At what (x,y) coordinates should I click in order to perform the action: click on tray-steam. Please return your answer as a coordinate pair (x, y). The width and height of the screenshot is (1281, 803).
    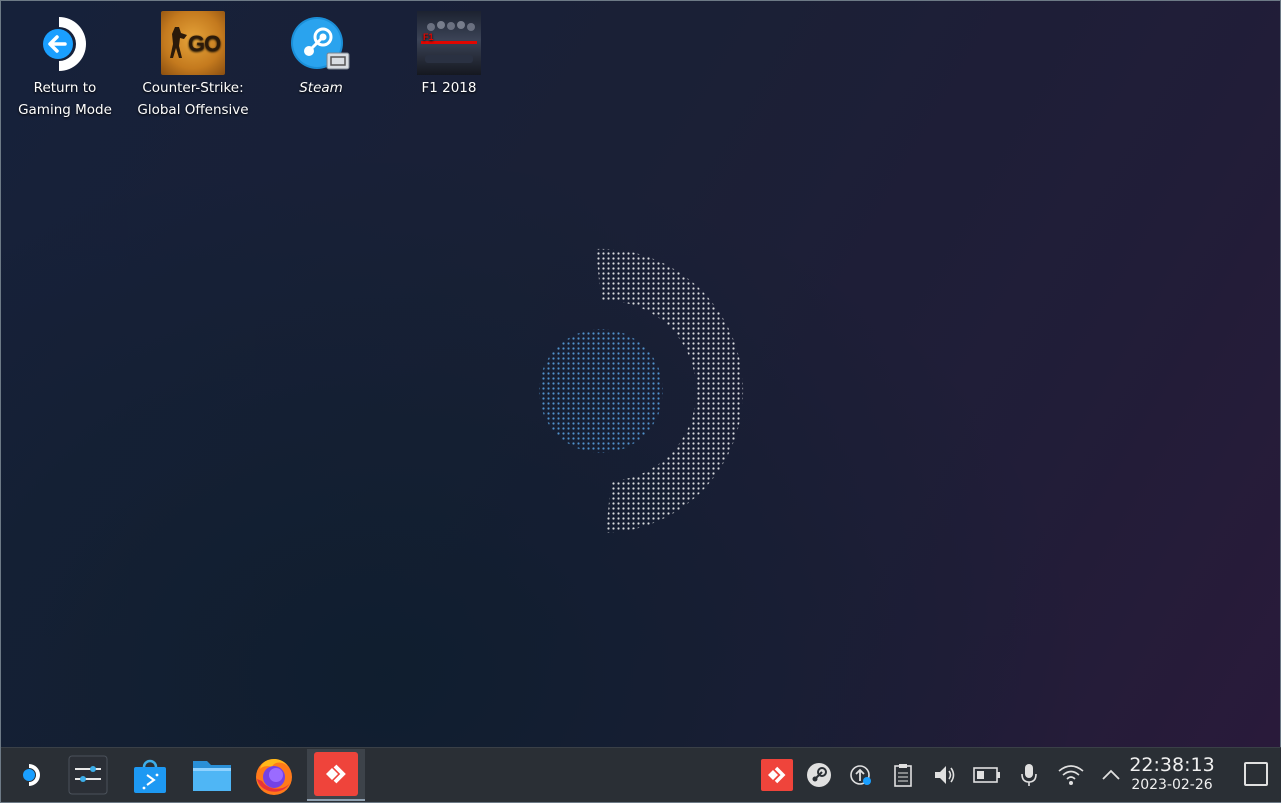
    Looking at the image, I should click on (819, 775).